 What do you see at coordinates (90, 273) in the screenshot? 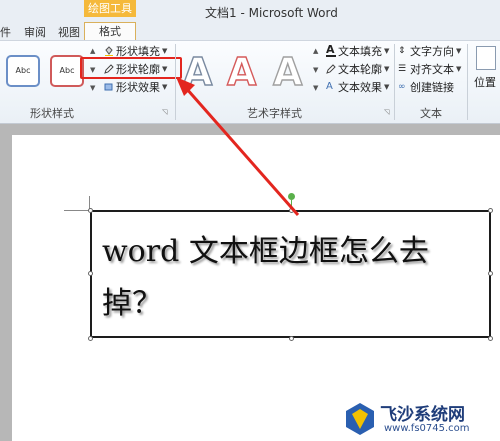
I see `resize-handle-w` at bounding box center [90, 273].